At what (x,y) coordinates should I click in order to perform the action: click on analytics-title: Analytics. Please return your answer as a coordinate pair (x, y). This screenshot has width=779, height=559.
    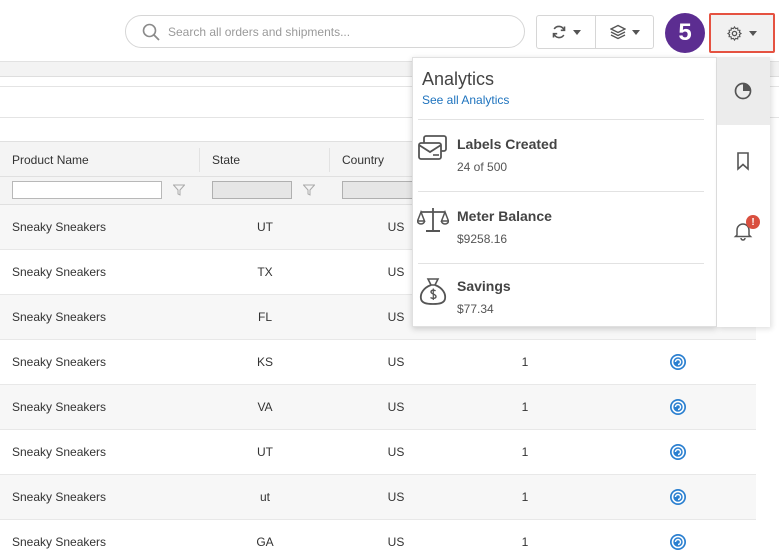
    Looking at the image, I should click on (458, 79).